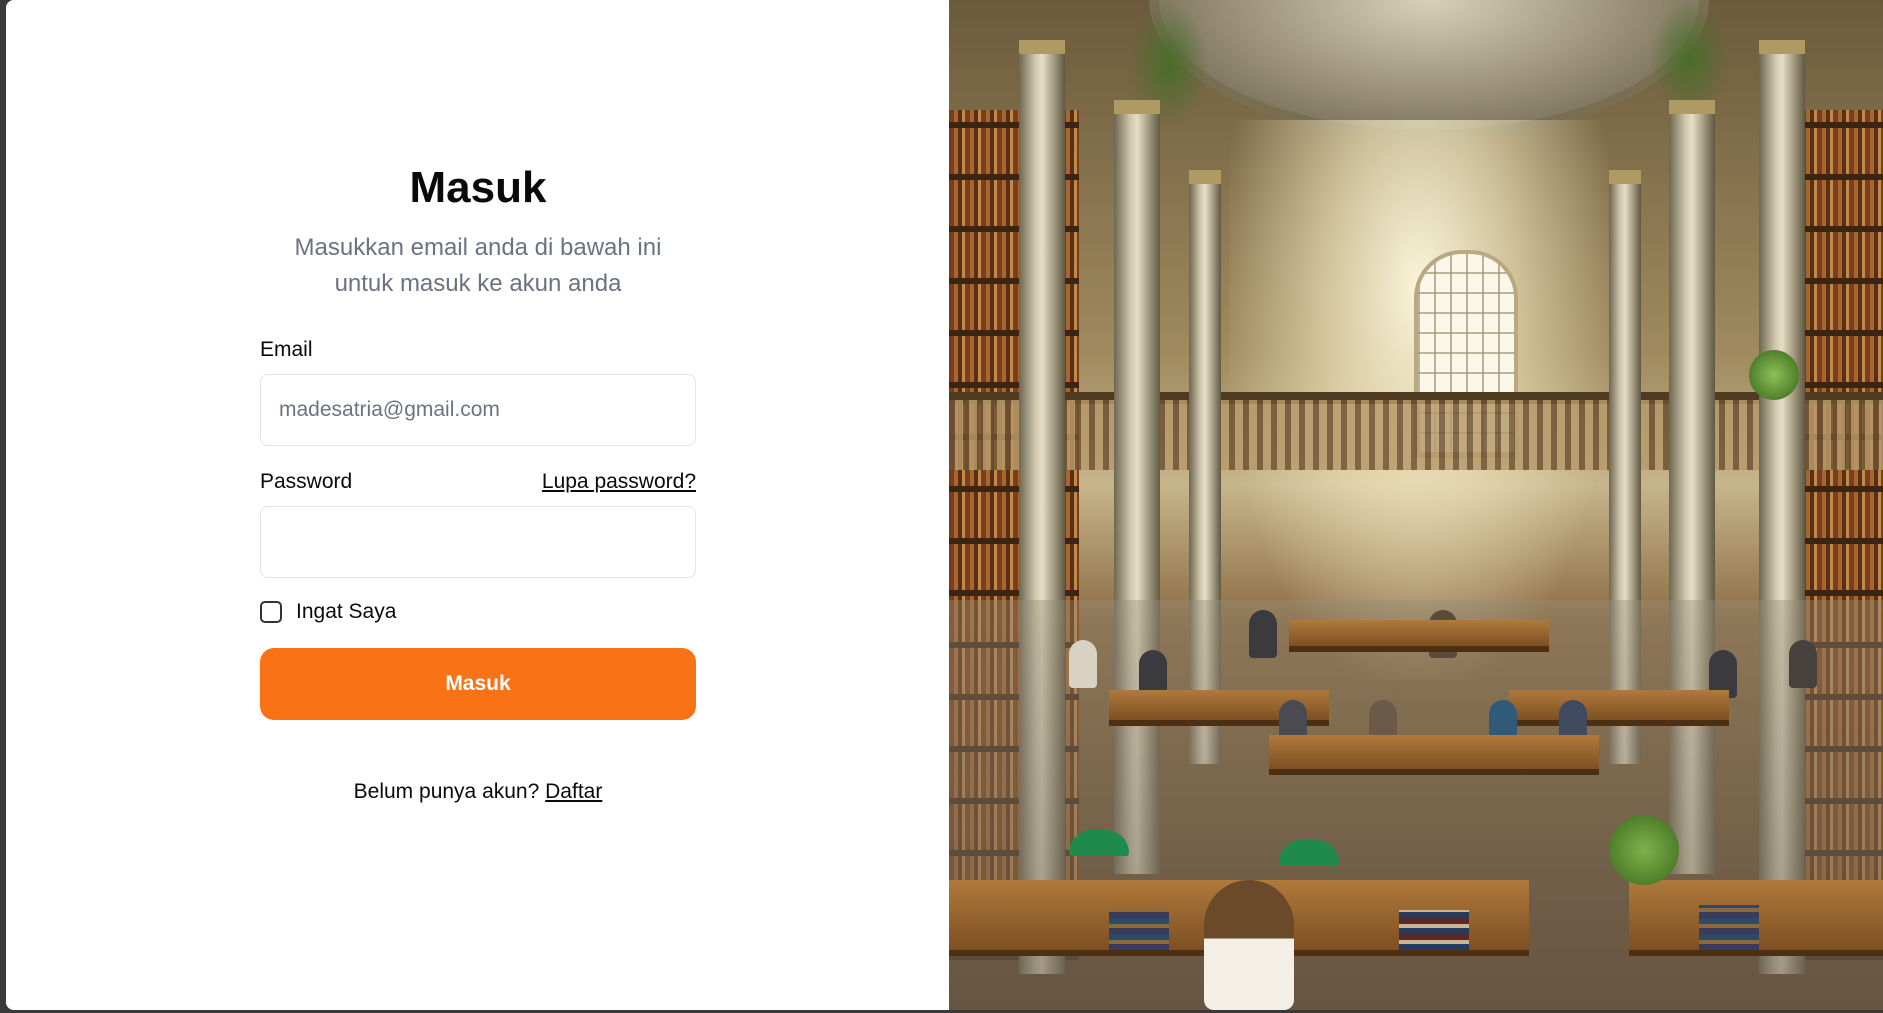 This screenshot has height=1013, width=1883. I want to click on signup-row: Belum punya akun? Daftar, so click(478, 792).